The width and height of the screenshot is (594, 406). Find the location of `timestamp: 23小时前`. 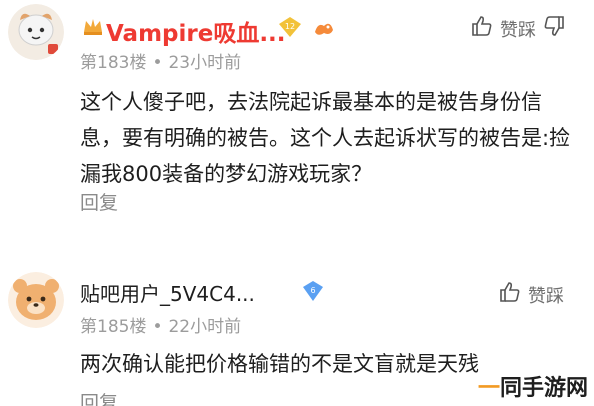

timestamp: 23小时前 is located at coordinates (205, 63).